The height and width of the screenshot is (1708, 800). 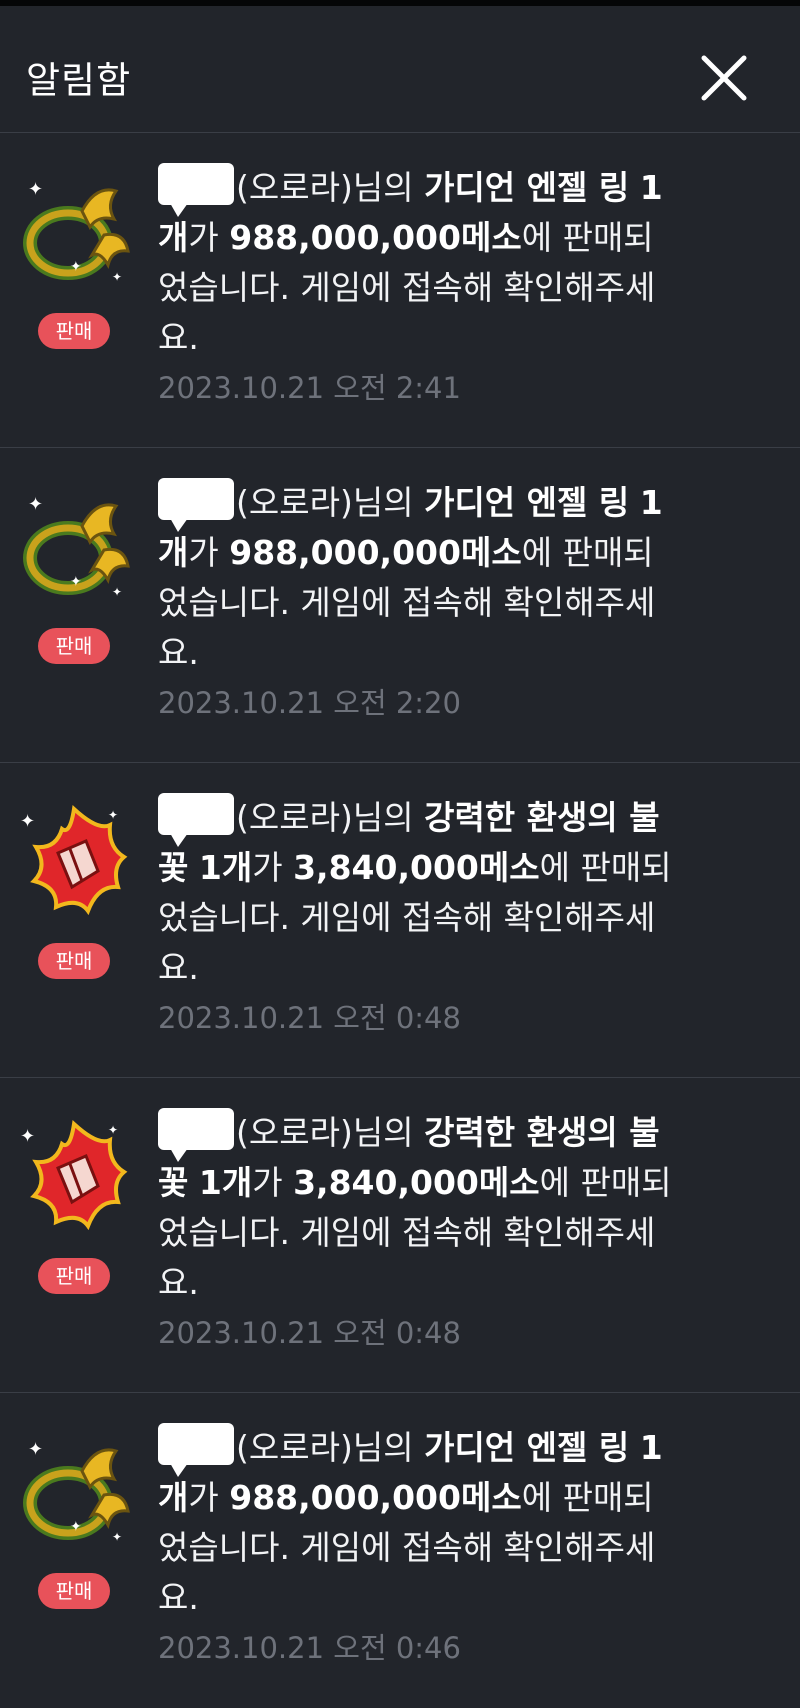 What do you see at coordinates (309, 703) in the screenshot?
I see `timestamp: 2023.10.21 오전 2:20` at bounding box center [309, 703].